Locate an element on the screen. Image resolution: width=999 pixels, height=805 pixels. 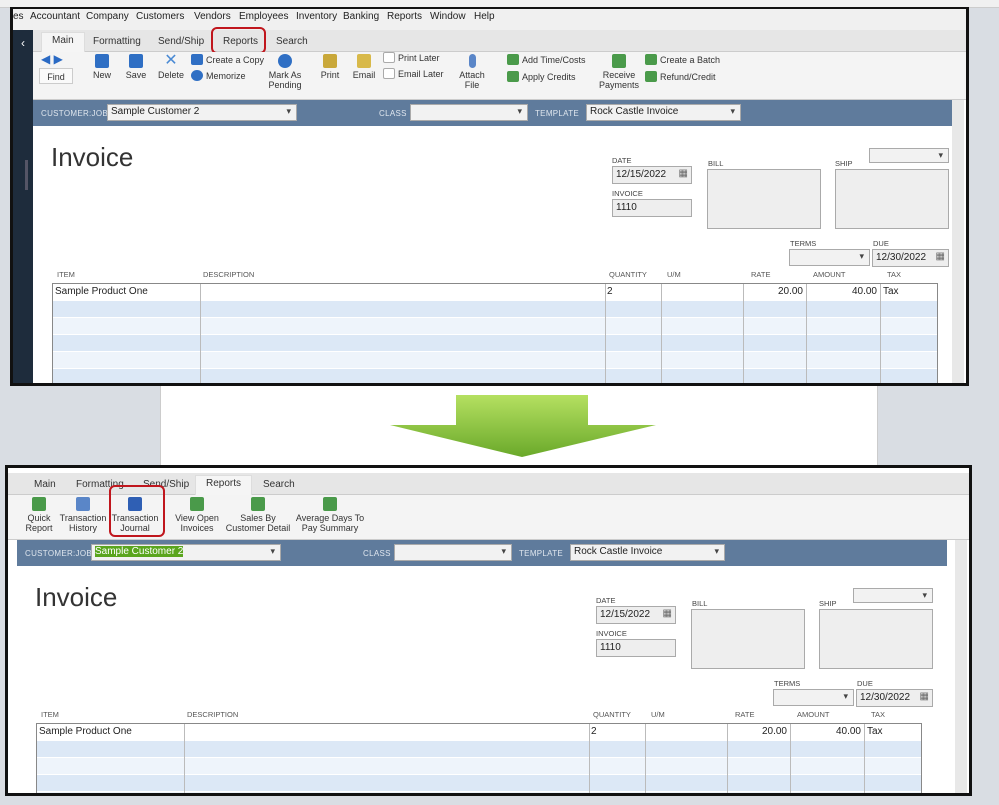
menu-accountant: Accountant is located at coordinates (55, 16).